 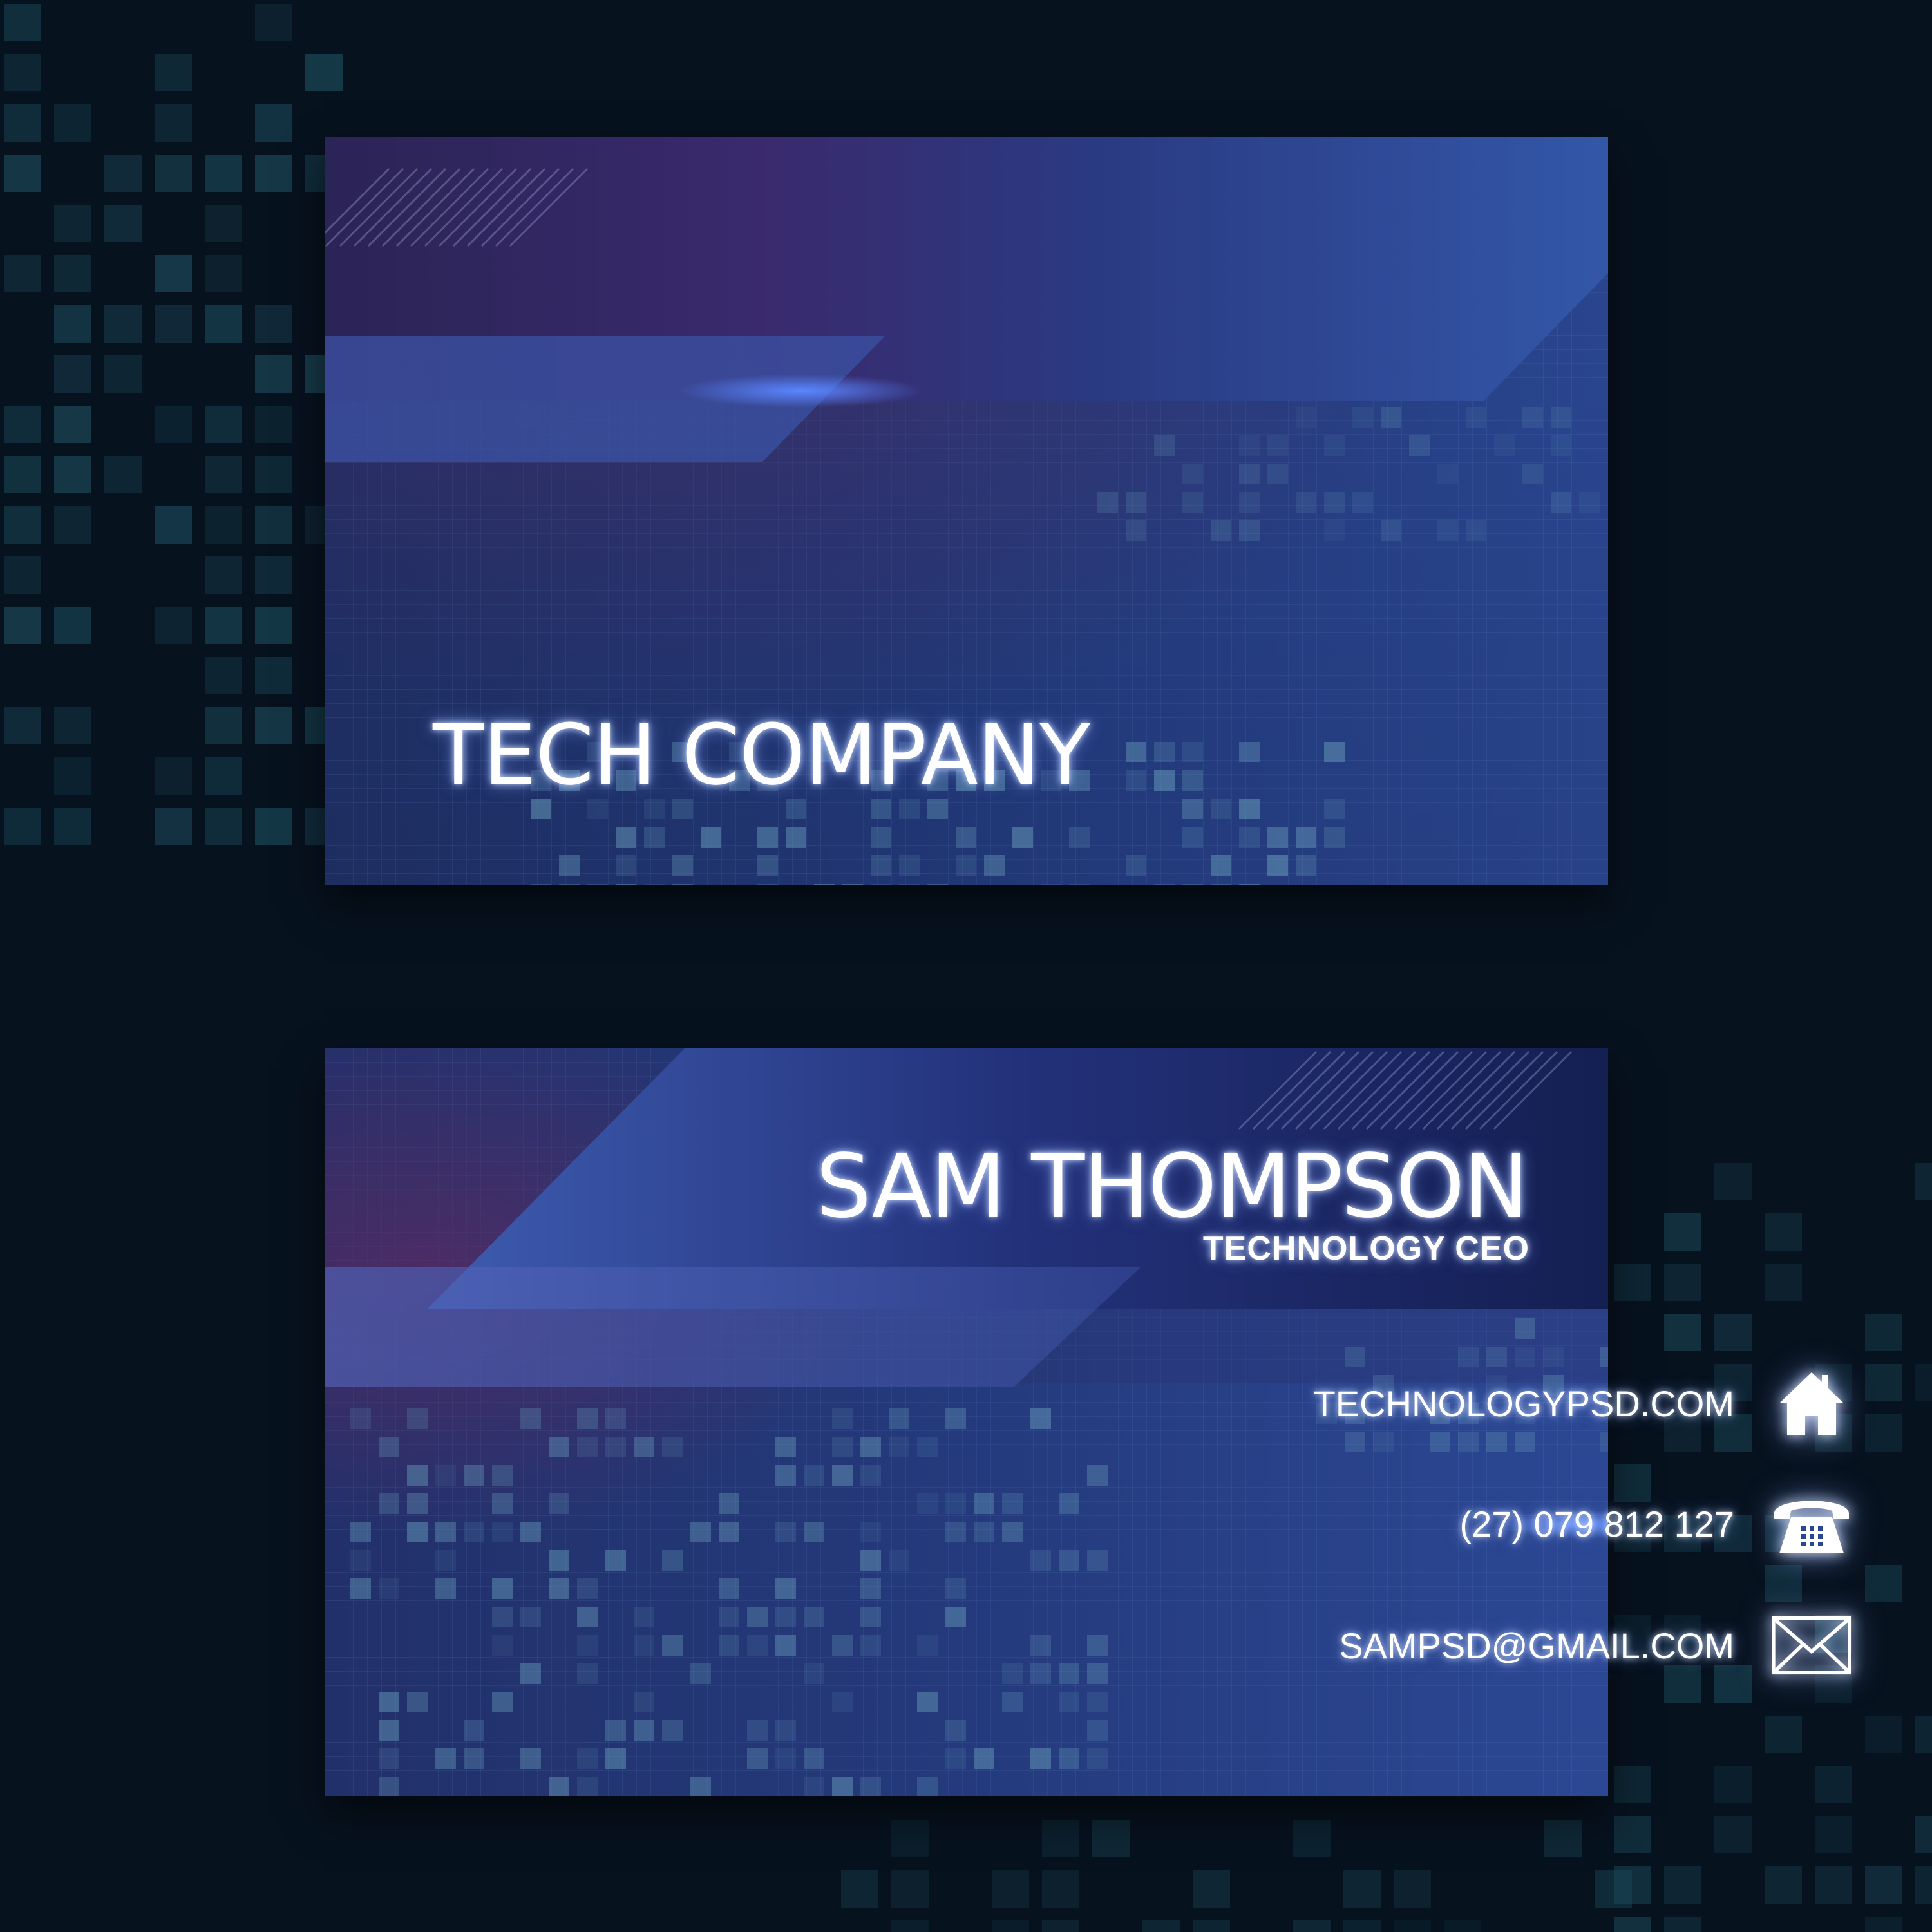 What do you see at coordinates (1597, 1524) in the screenshot?
I see `phone-text: (27) 079 812 127` at bounding box center [1597, 1524].